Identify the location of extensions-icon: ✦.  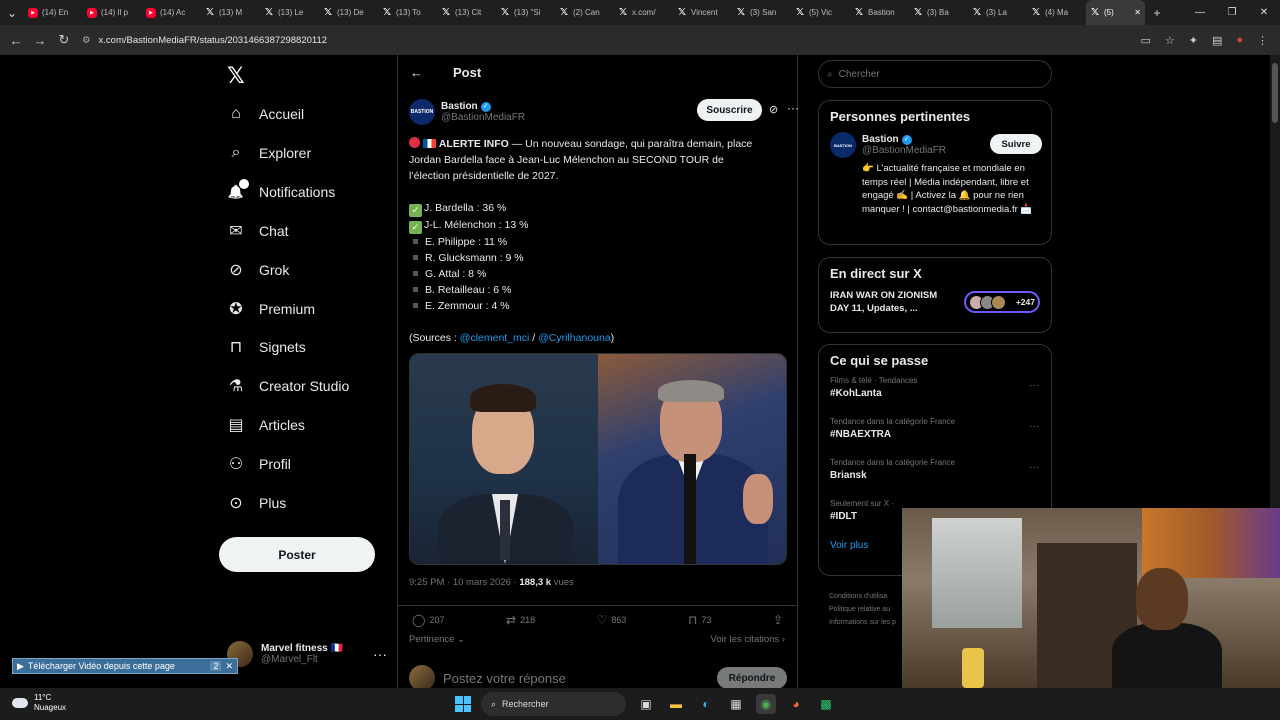
(1193, 40).